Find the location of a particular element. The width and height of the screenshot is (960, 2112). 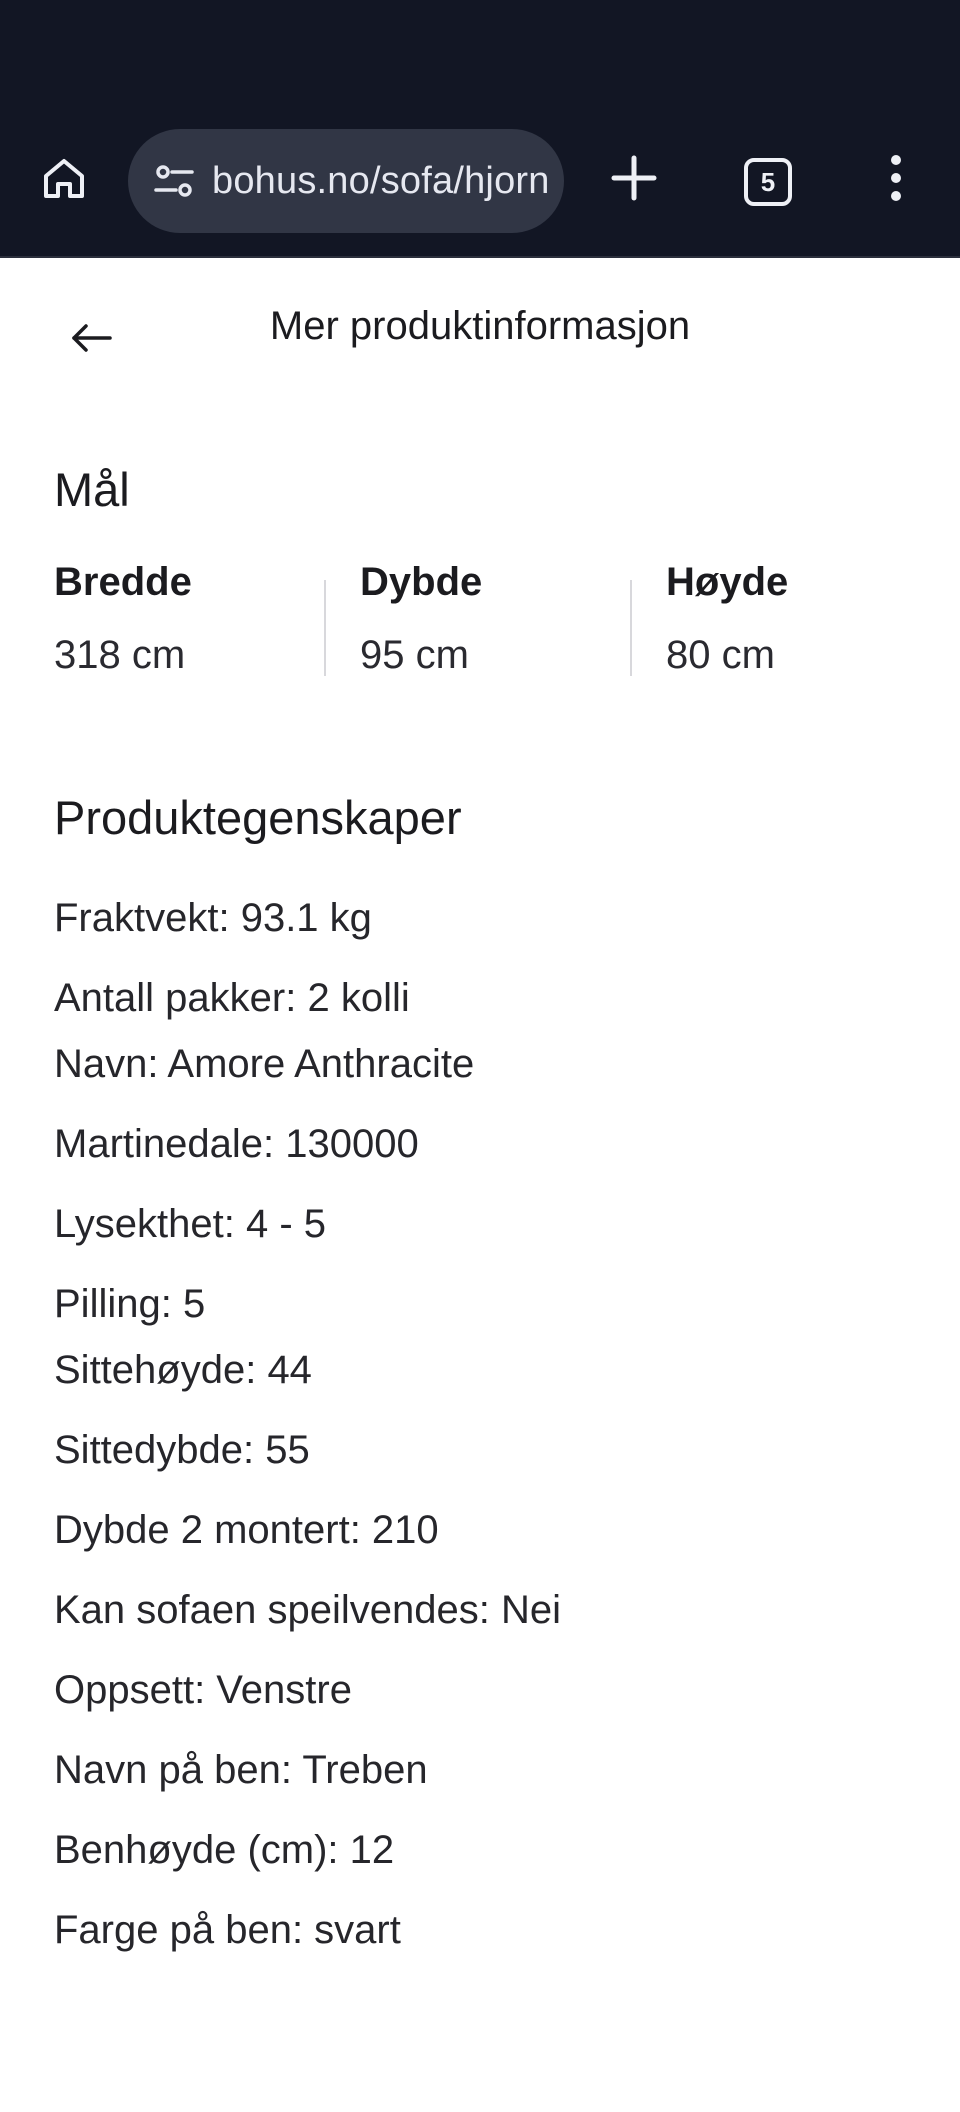

list-item: Martinedale: 130000 is located at coordinates (236, 1144).